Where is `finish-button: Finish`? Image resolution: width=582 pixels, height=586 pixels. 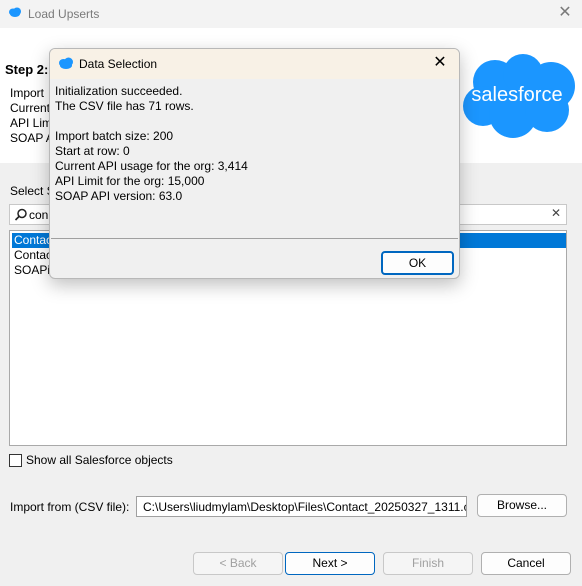 finish-button: Finish is located at coordinates (428, 563).